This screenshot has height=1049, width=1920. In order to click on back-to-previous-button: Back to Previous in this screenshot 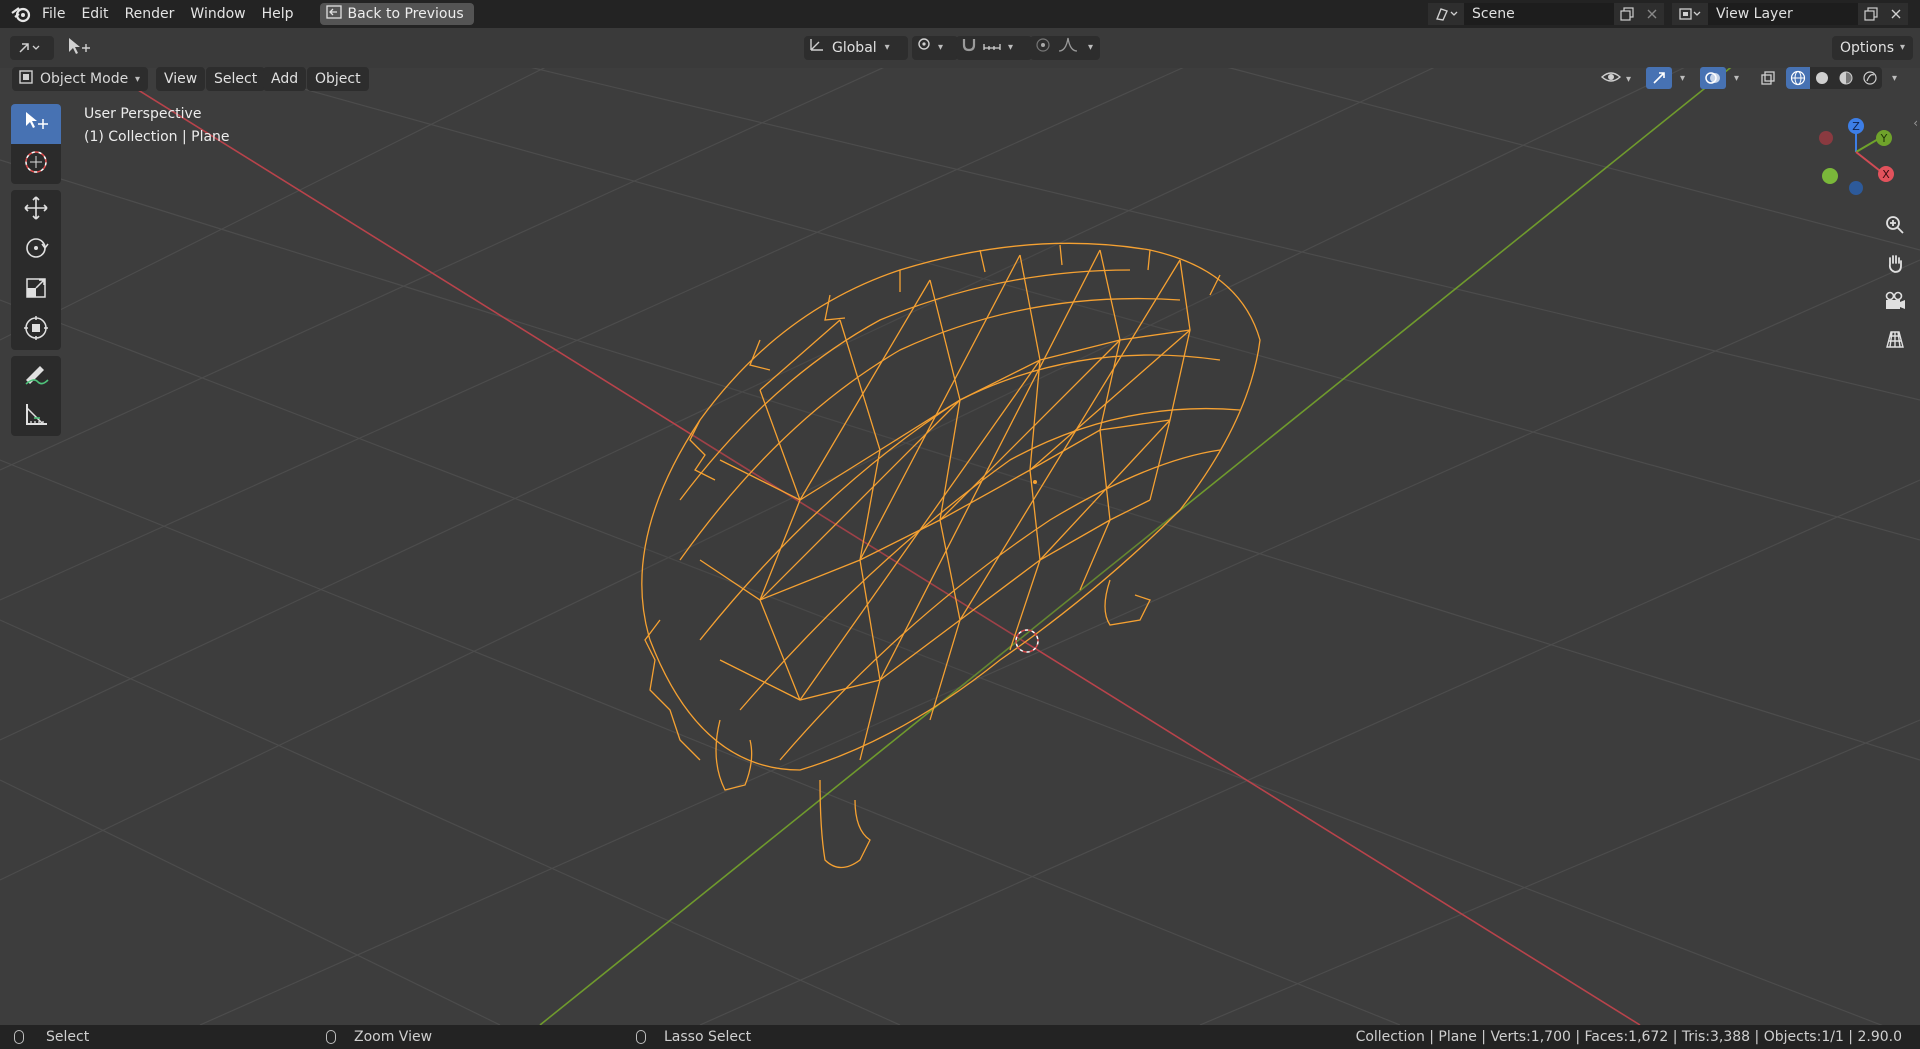, I will do `click(396, 14)`.